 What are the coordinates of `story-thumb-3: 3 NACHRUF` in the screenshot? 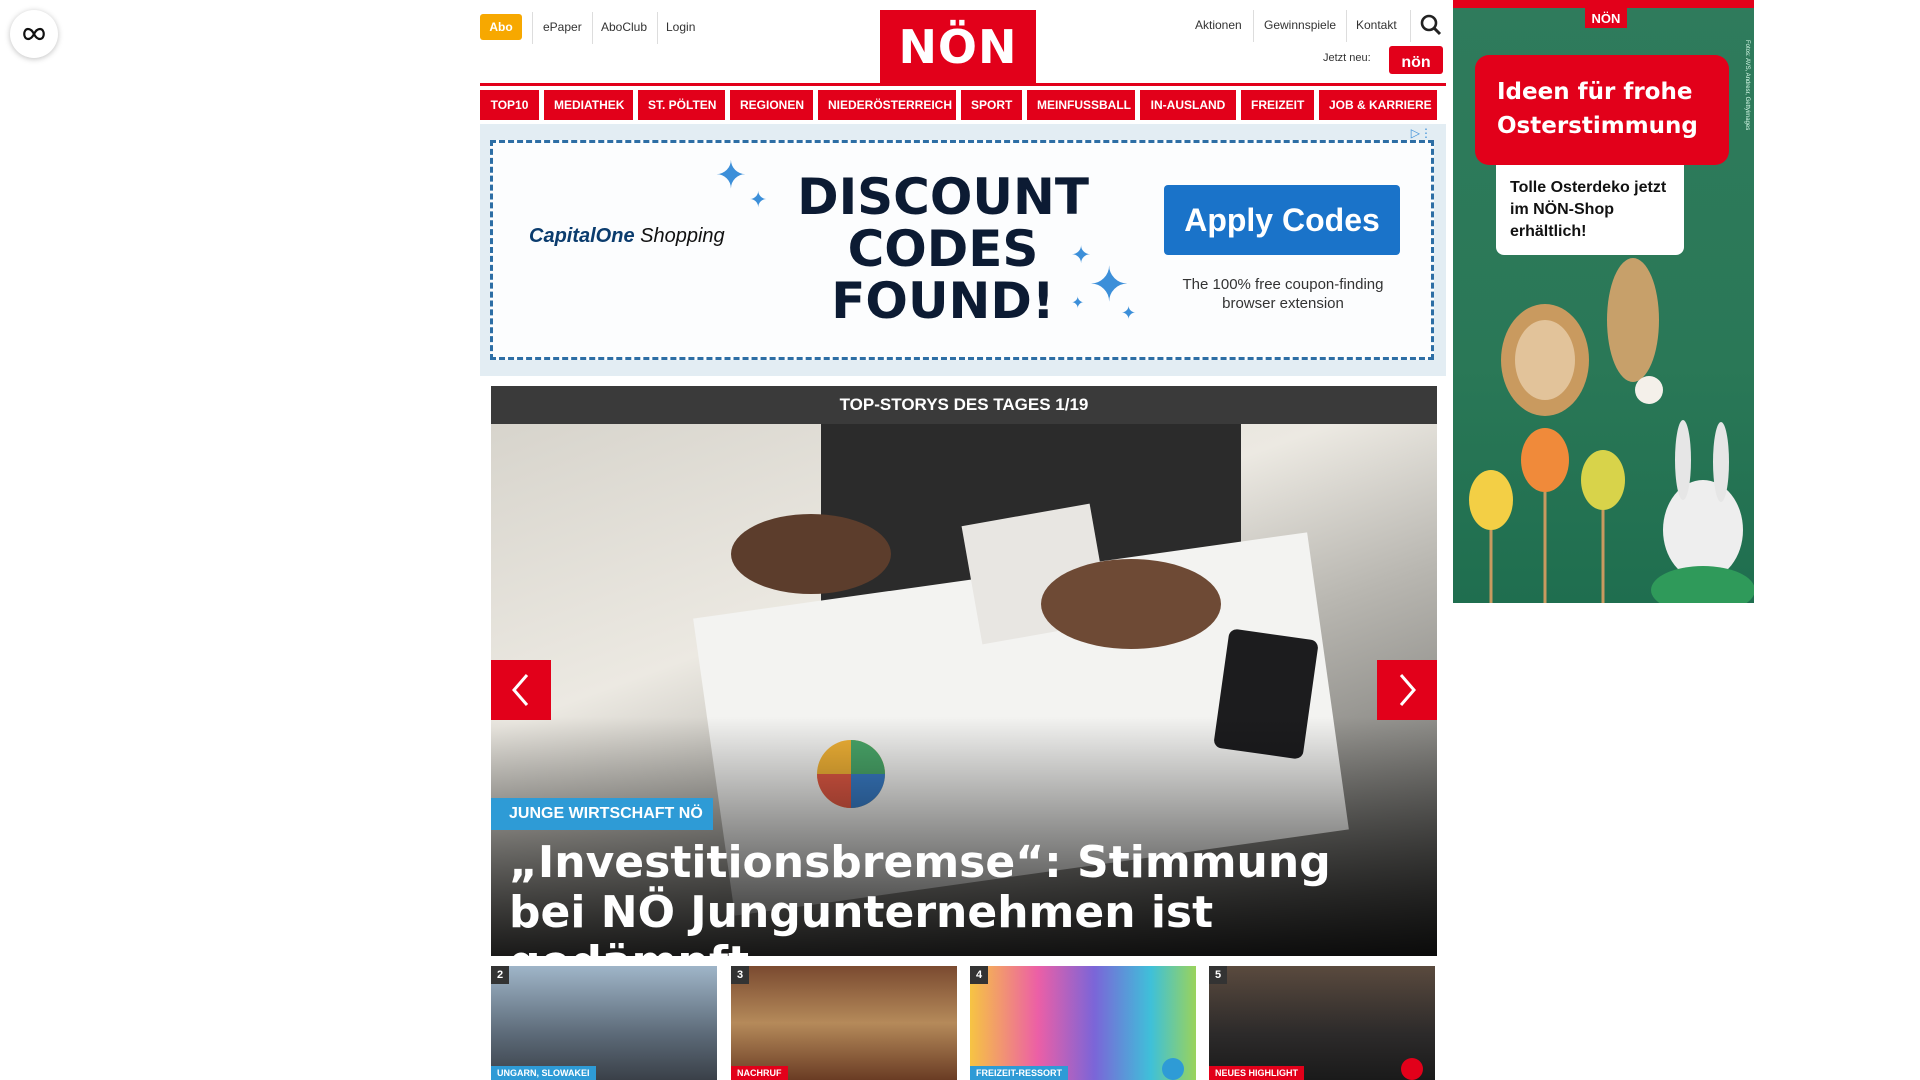 It's located at (844, 1023).